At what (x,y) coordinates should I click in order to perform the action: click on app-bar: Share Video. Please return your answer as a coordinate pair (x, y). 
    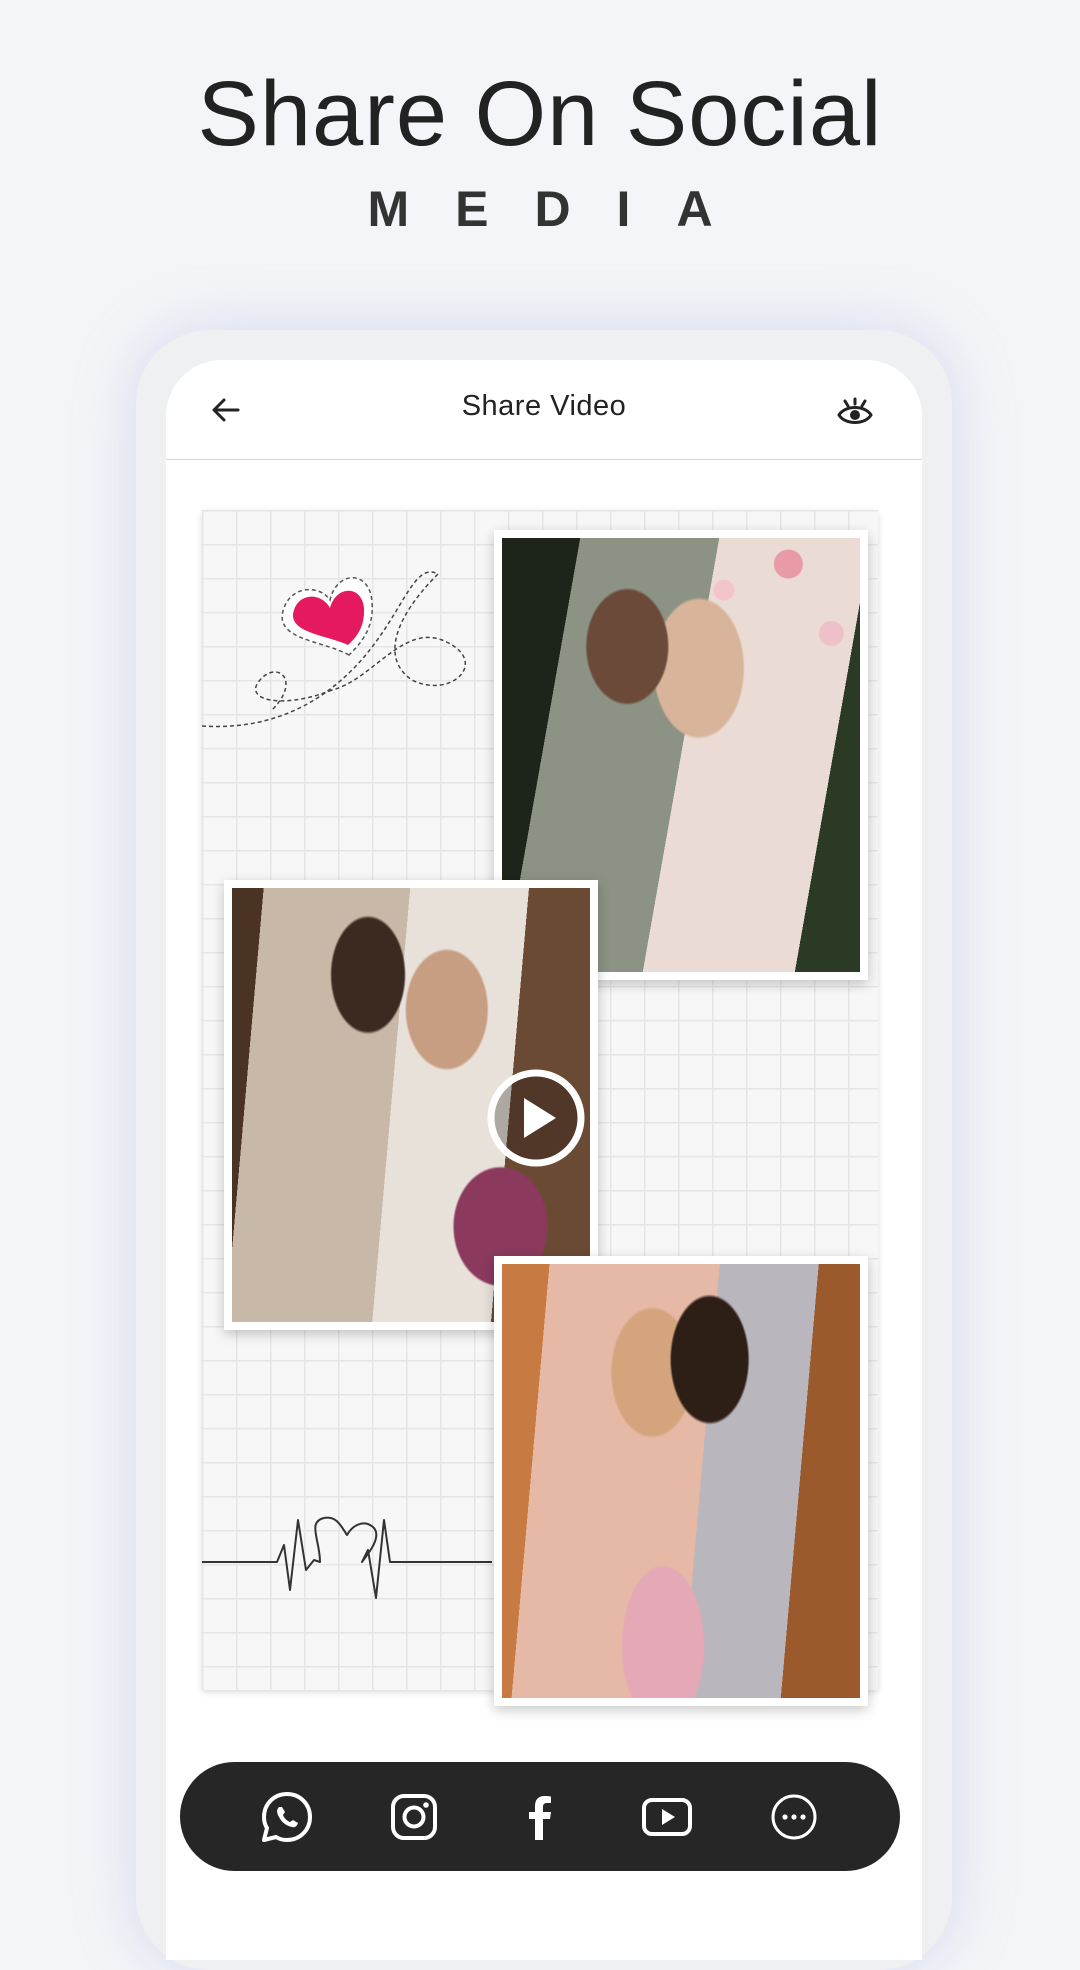
    Looking at the image, I should click on (544, 410).